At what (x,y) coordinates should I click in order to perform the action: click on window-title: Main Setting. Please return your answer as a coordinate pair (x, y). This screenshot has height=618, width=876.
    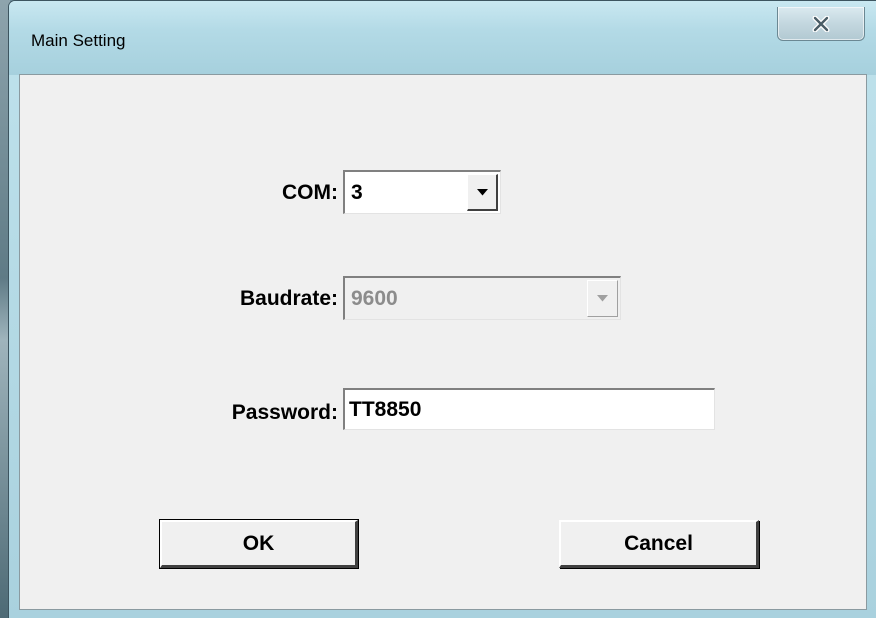
    Looking at the image, I should click on (78, 40).